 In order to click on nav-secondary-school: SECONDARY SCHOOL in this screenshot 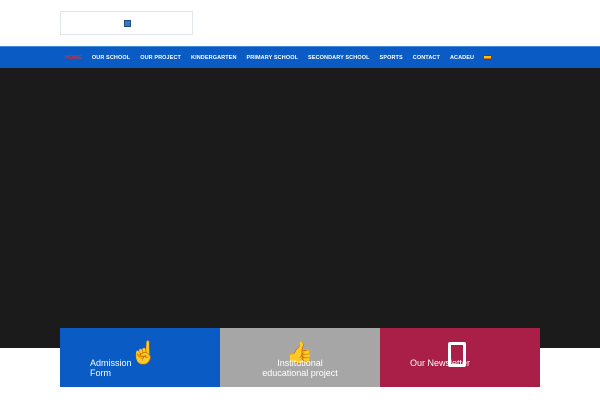, I will do `click(339, 58)`.